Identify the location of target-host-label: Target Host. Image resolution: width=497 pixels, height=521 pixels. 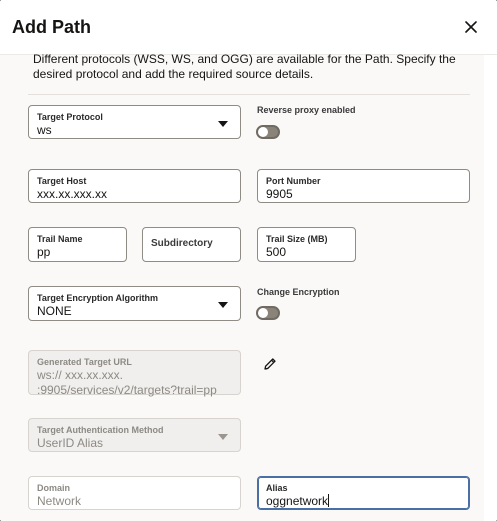
(62, 181).